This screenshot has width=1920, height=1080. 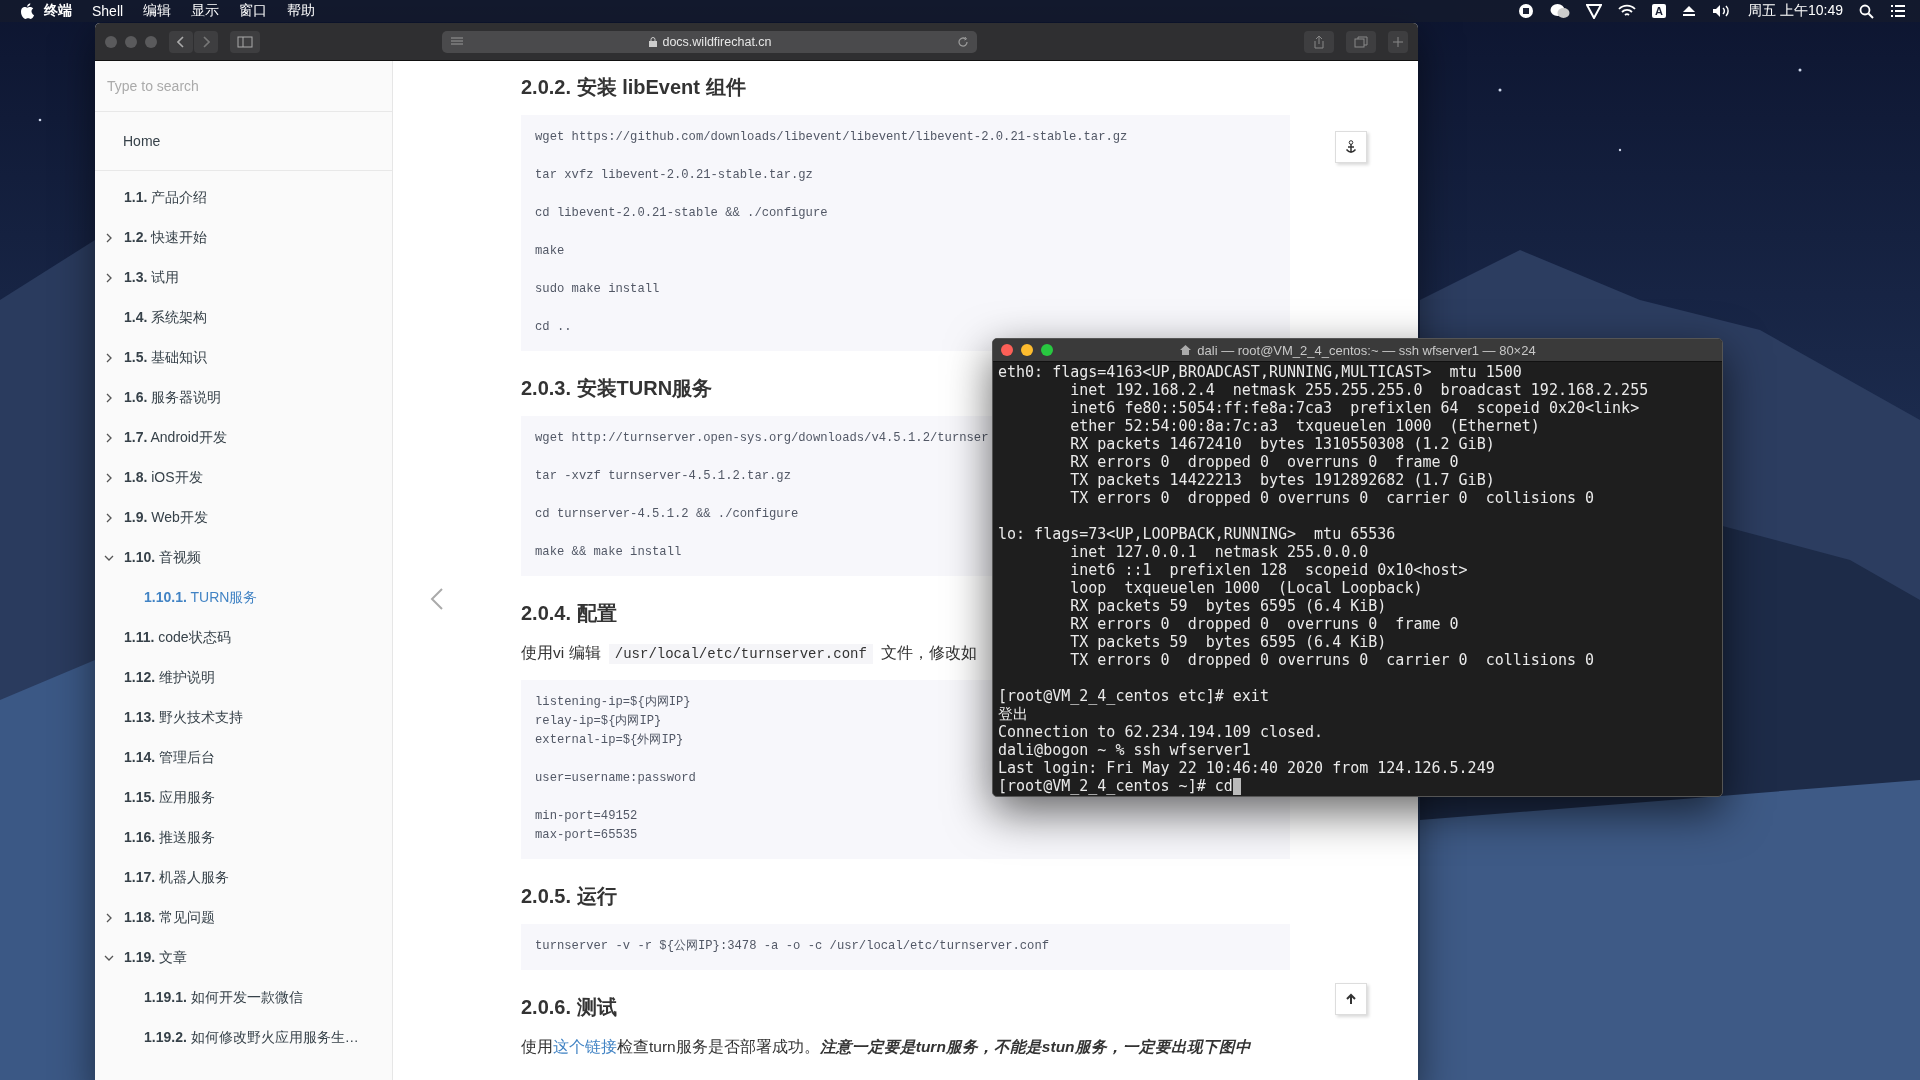 I want to click on nav-item: Home, so click(x=142, y=141).